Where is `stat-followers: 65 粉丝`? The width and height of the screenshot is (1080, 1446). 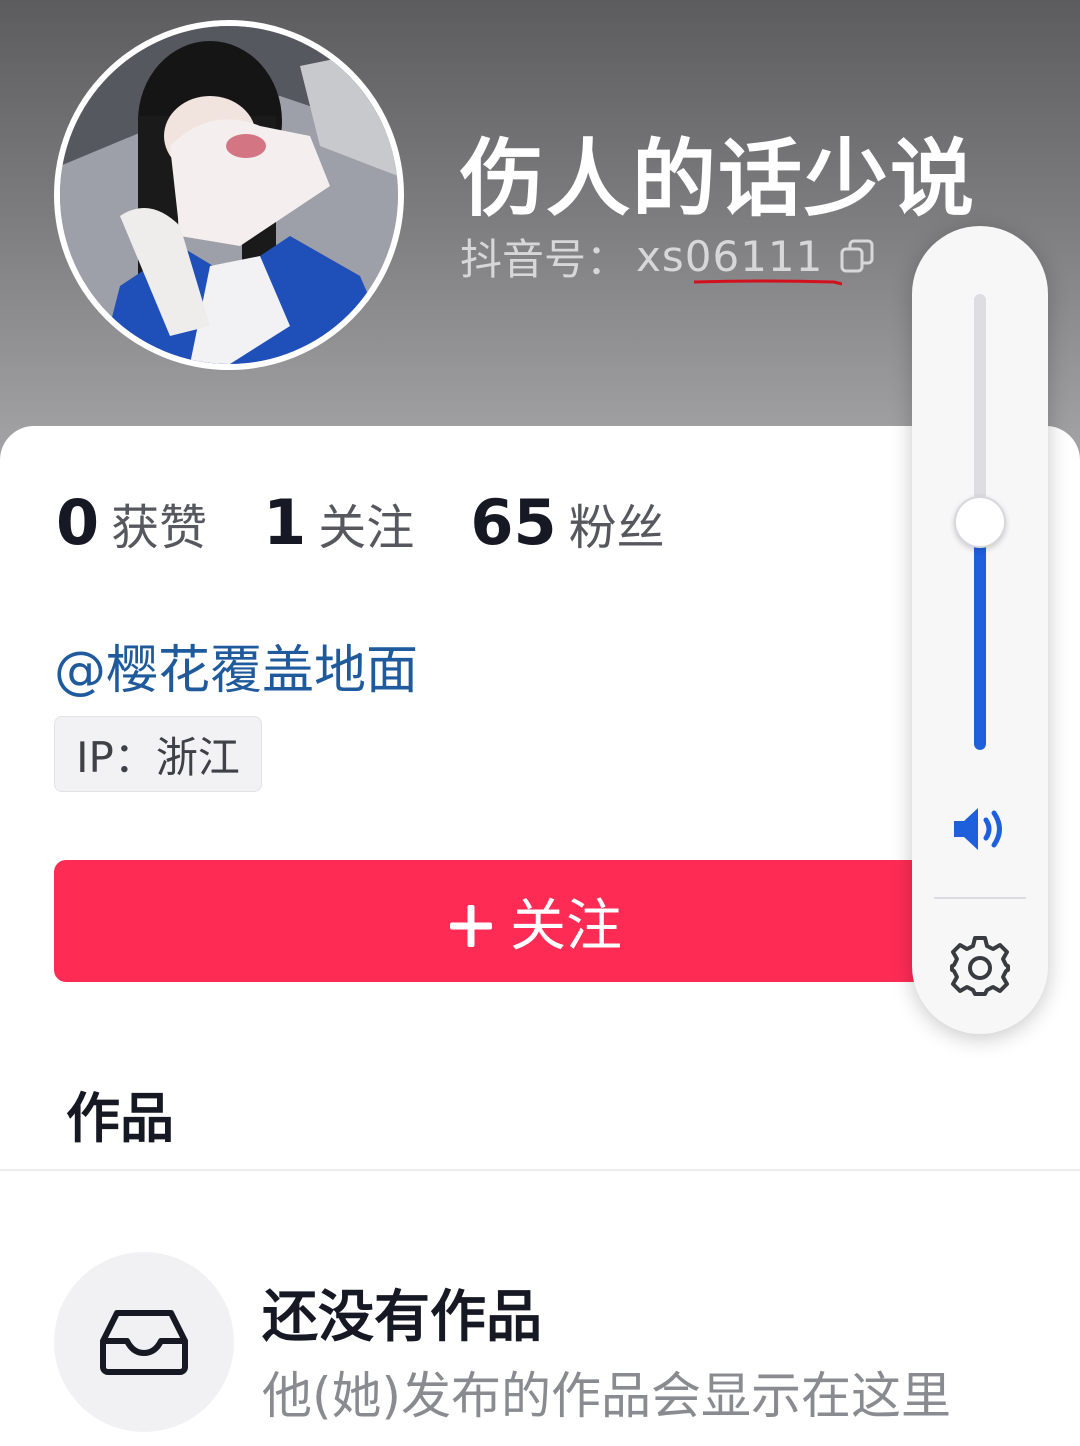 stat-followers: 65 粉丝 is located at coordinates (567, 522).